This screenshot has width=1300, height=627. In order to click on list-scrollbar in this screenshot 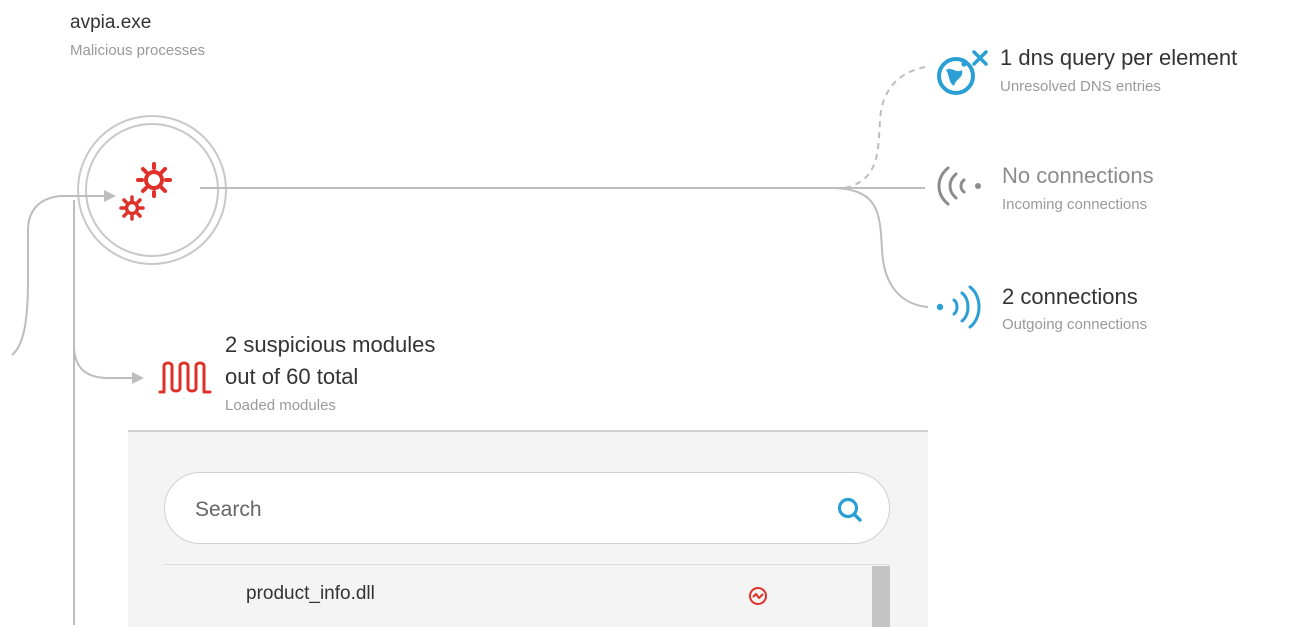, I will do `click(881, 596)`.